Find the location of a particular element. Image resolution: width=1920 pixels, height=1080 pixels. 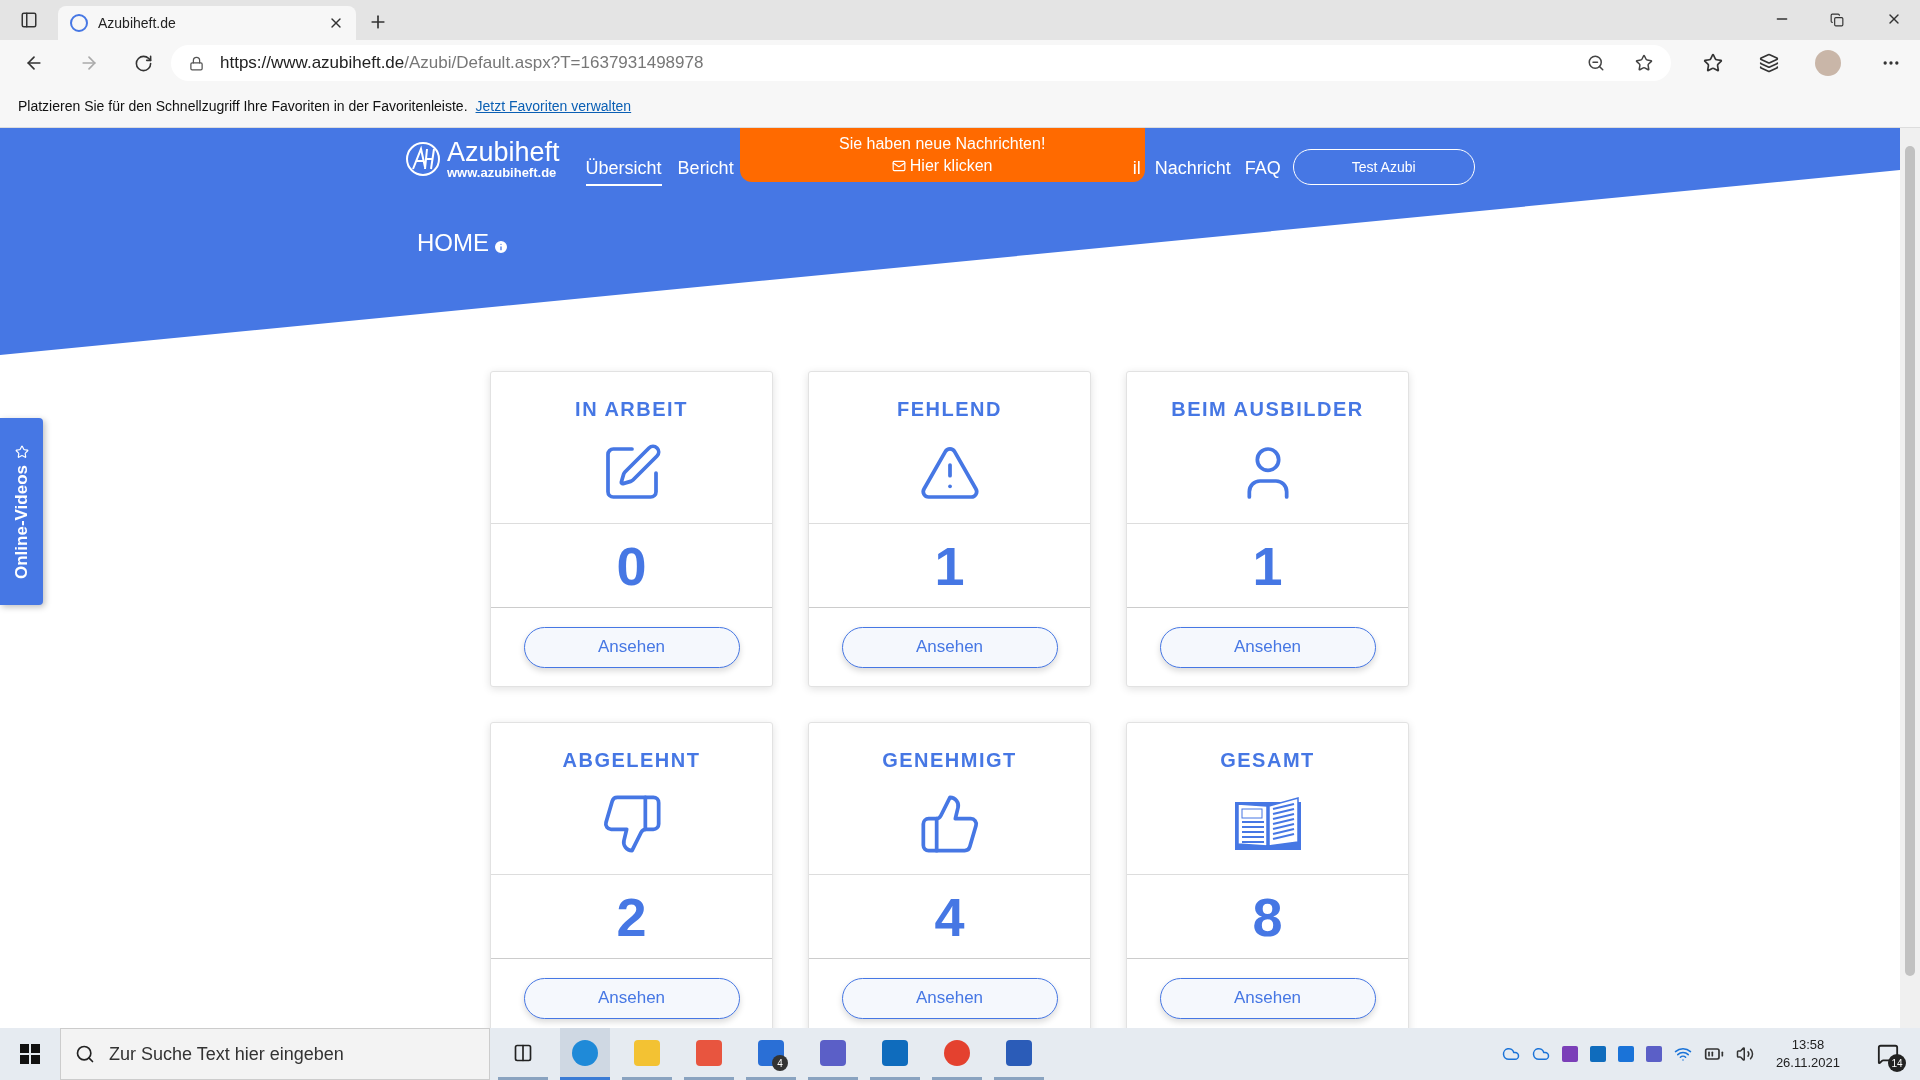

nav-link: Nachricht is located at coordinates (1192, 170).